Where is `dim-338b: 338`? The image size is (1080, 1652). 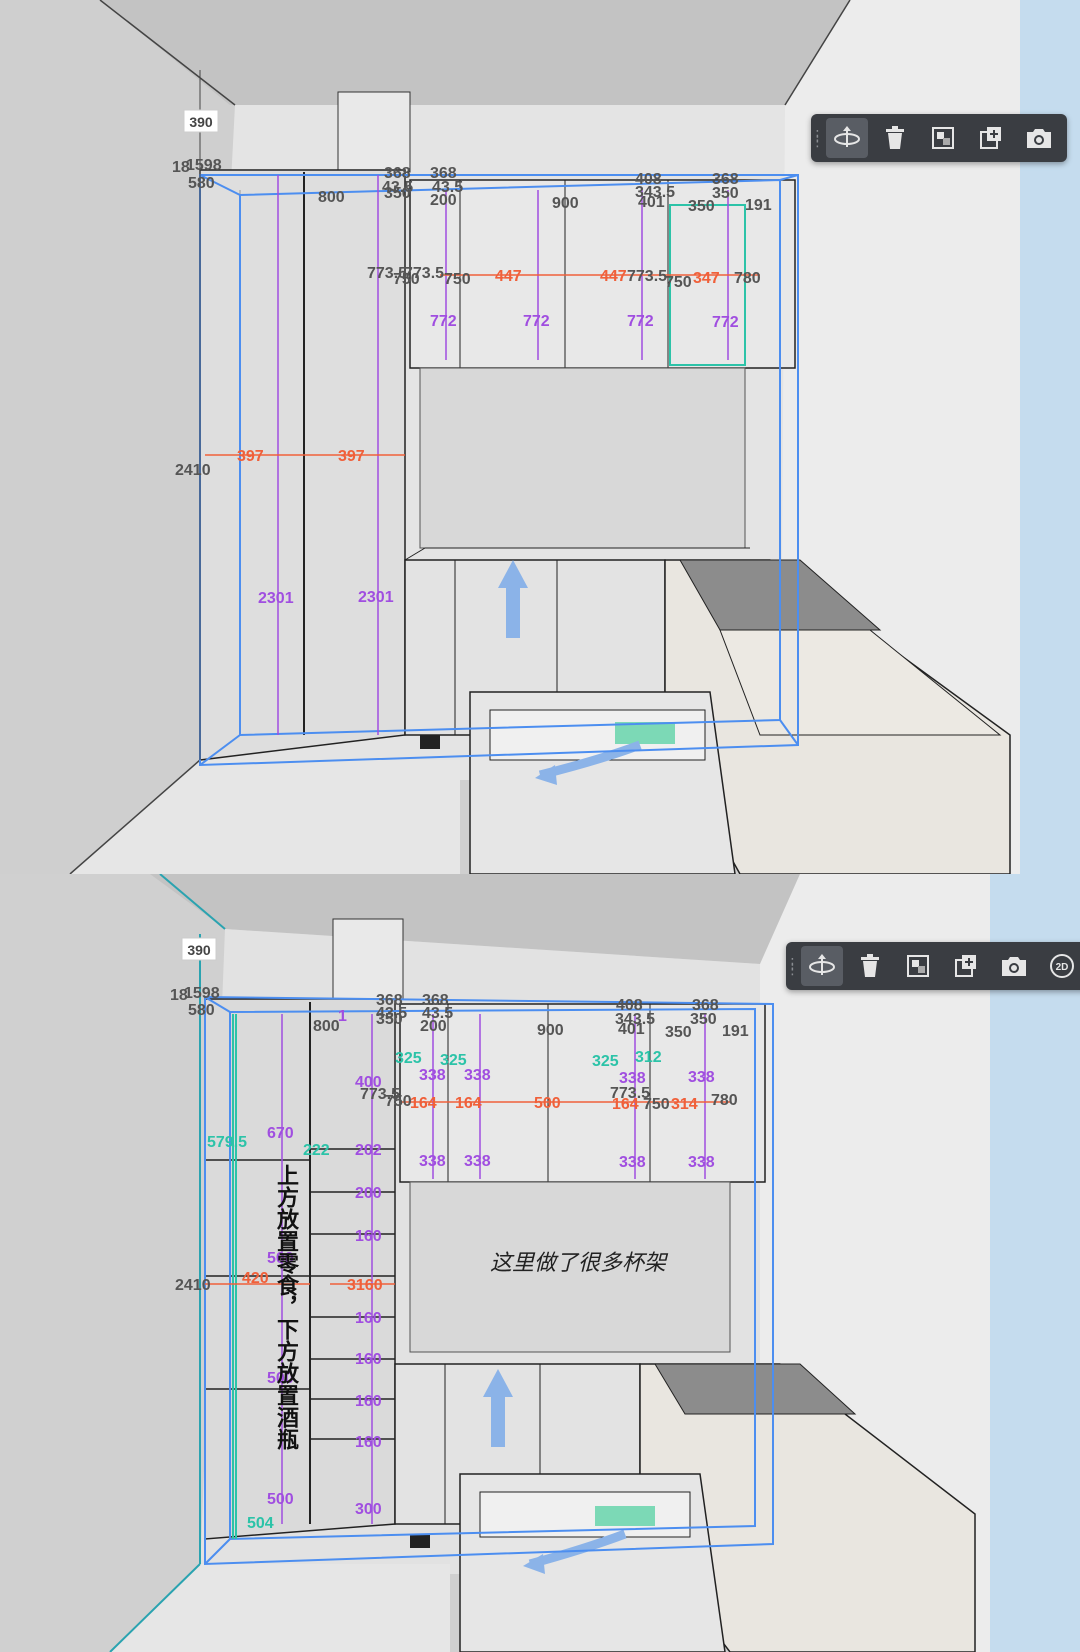 dim-338b: 338 is located at coordinates (477, 1075).